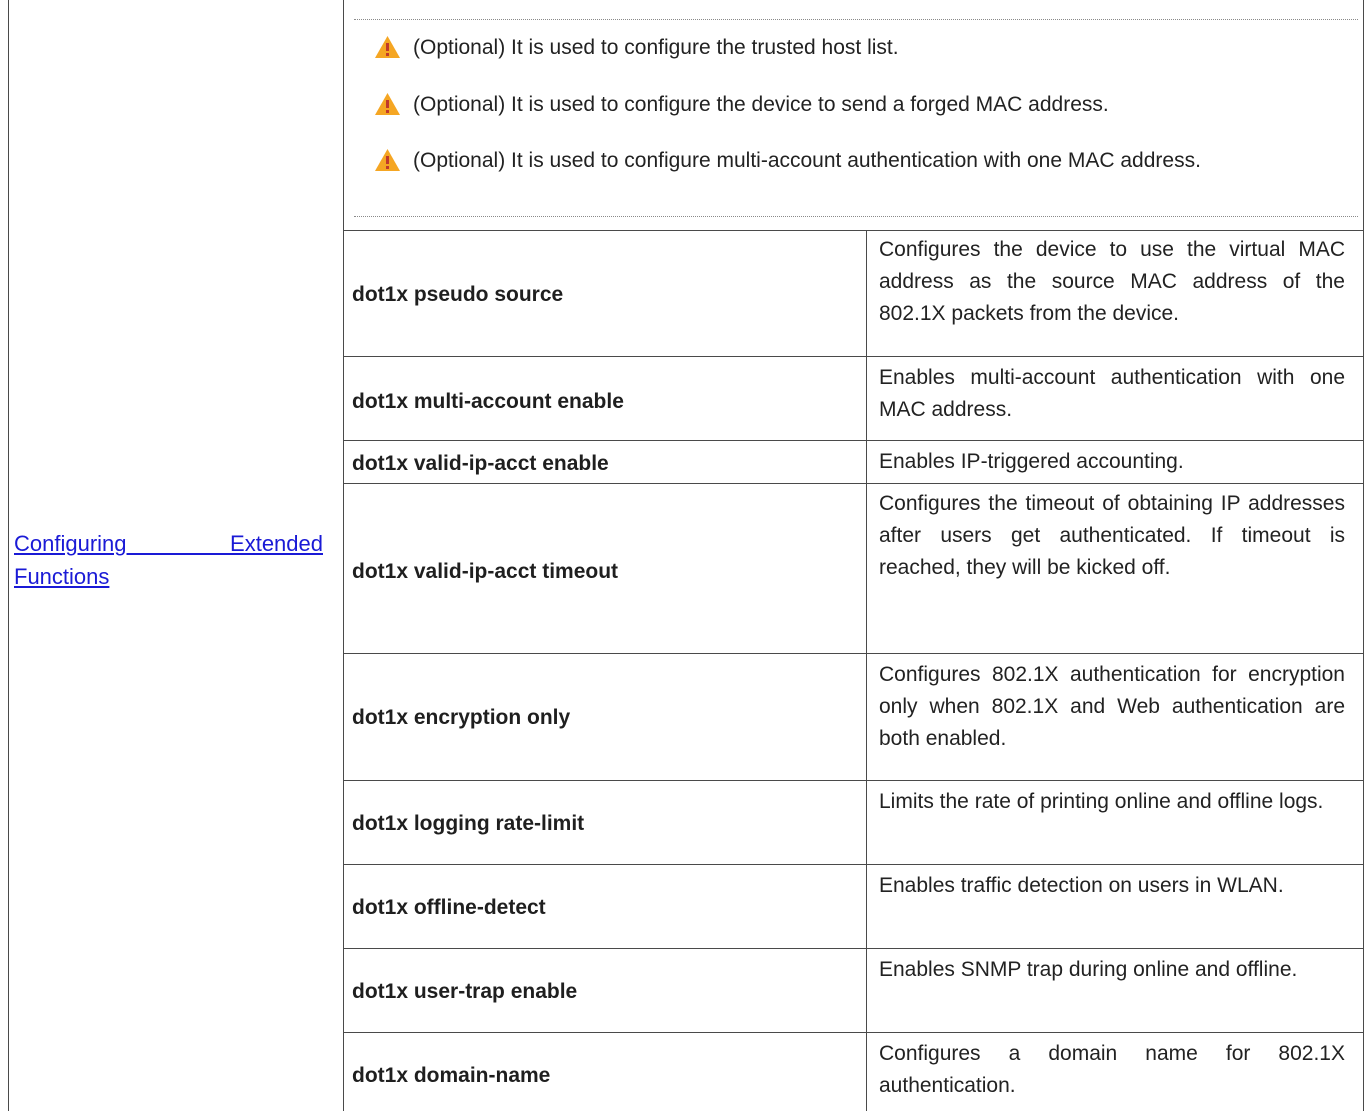 The width and height of the screenshot is (1370, 1111). Describe the element at coordinates (480, 463) in the screenshot. I see `command-name: dot1x valid-ip-acct enable` at that location.